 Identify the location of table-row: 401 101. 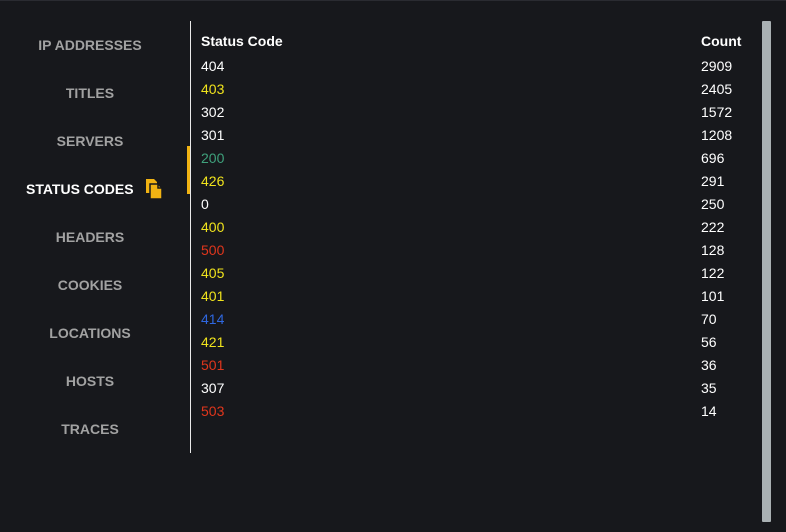
(476, 299).